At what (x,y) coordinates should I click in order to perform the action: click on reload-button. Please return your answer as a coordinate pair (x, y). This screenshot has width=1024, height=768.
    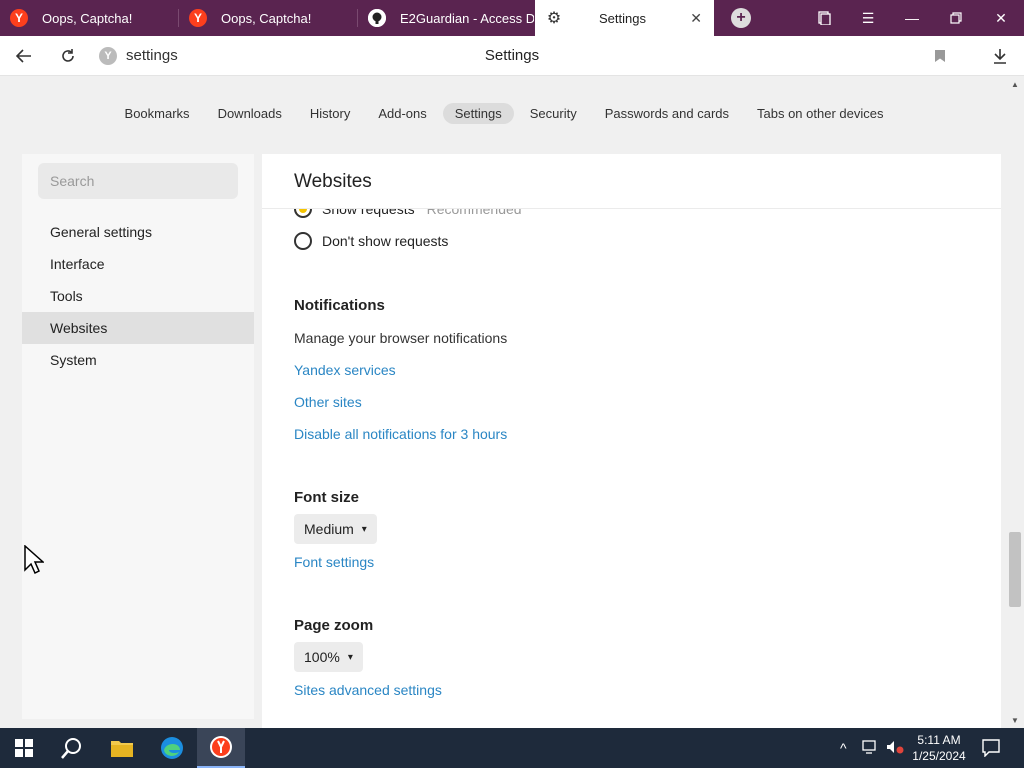
    Looking at the image, I should click on (68, 56).